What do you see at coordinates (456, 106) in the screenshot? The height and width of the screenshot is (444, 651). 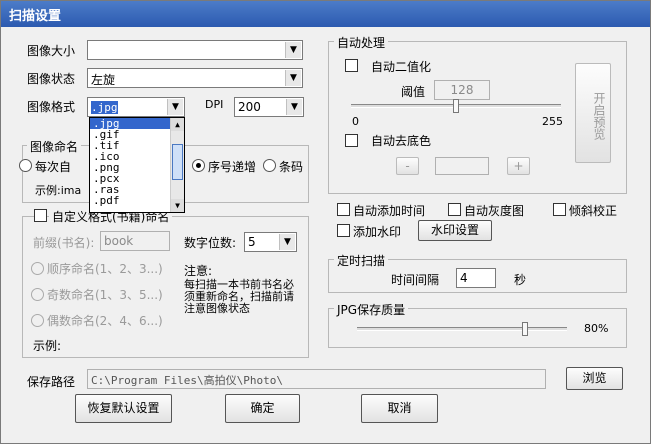 I see `threshold-slider-thumb` at bounding box center [456, 106].